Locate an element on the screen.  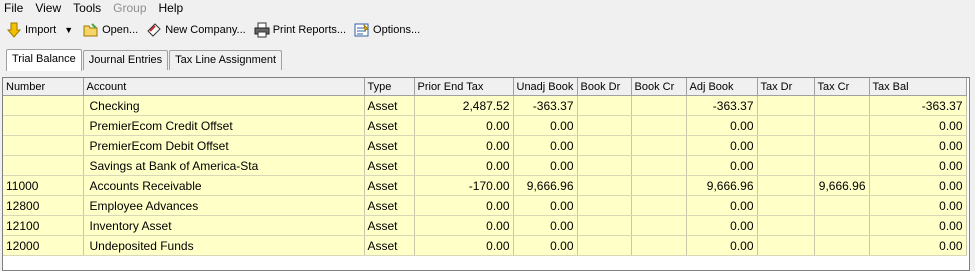
cell-account: Inventory Asset is located at coordinates (224, 225).